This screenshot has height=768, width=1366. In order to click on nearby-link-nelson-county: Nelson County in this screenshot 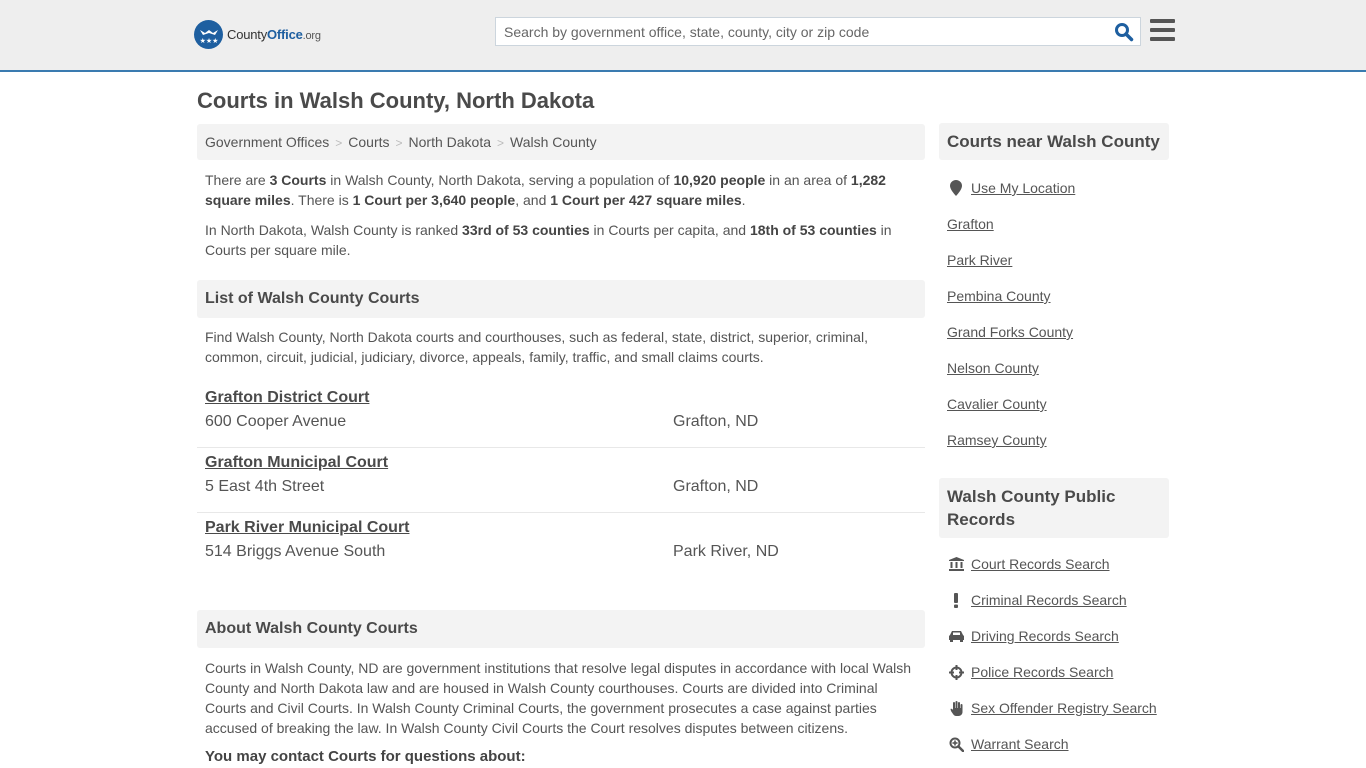, I will do `click(993, 368)`.